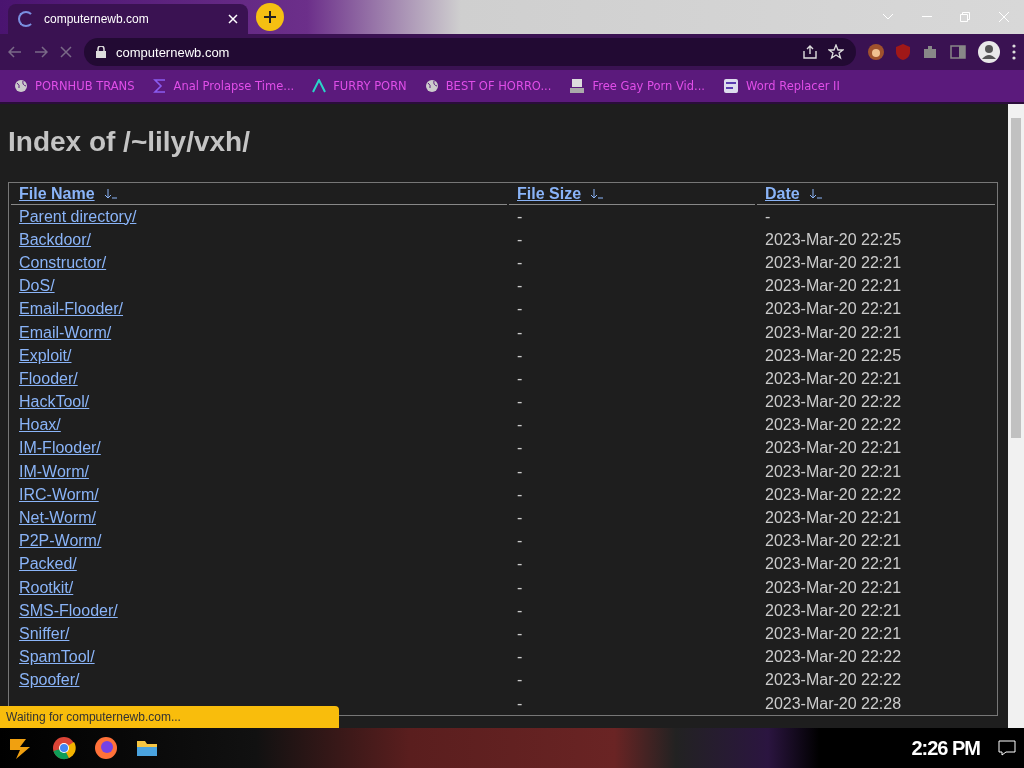 This screenshot has width=1024, height=768. Describe the element at coordinates (15, 52) in the screenshot. I see `back-icon` at that location.